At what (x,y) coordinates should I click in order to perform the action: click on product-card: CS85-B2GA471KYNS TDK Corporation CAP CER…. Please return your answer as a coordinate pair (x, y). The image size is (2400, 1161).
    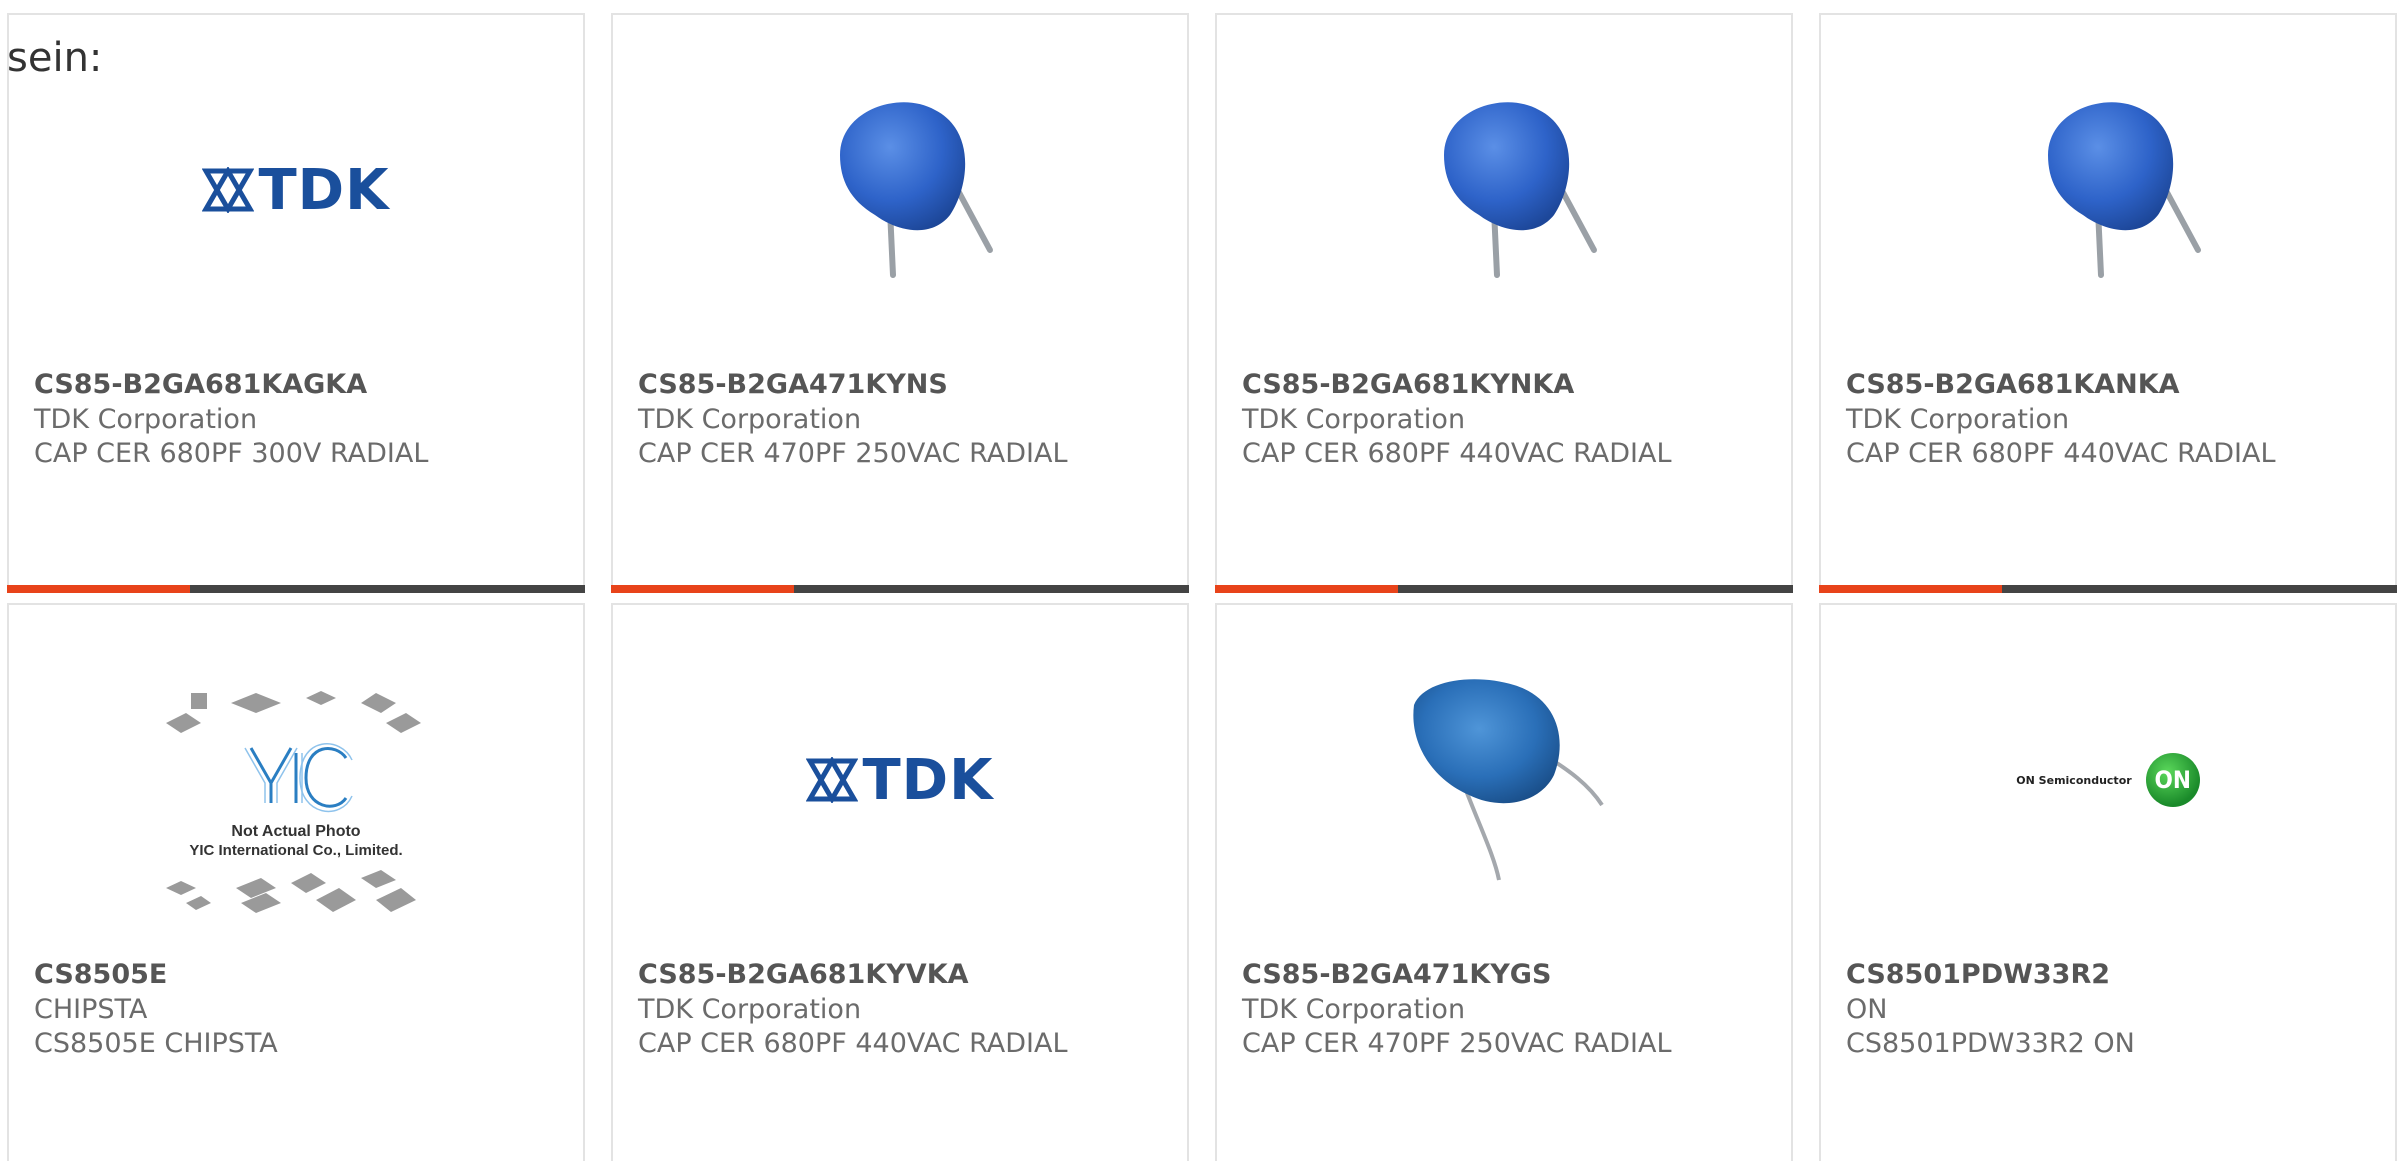
    Looking at the image, I should click on (900, 303).